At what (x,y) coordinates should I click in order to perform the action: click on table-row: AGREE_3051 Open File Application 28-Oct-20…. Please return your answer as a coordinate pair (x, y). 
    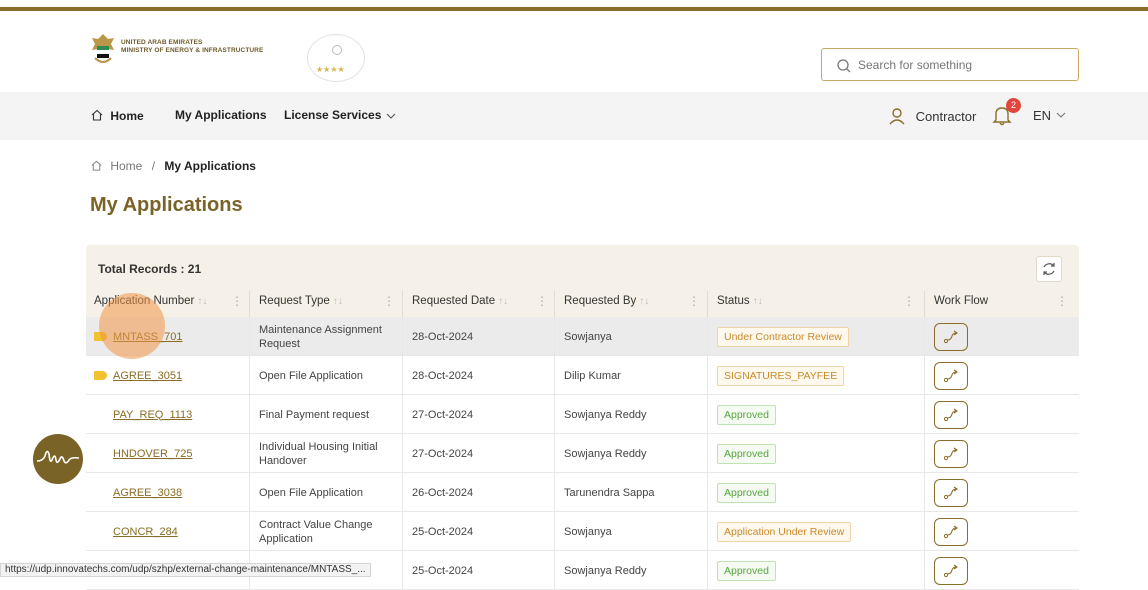
    Looking at the image, I should click on (582, 375).